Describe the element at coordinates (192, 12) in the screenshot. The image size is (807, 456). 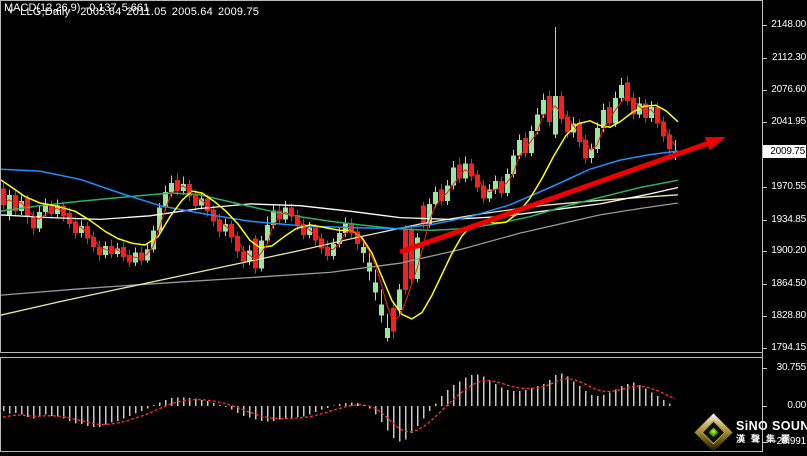
I see `low-value: 2005.64` at that location.